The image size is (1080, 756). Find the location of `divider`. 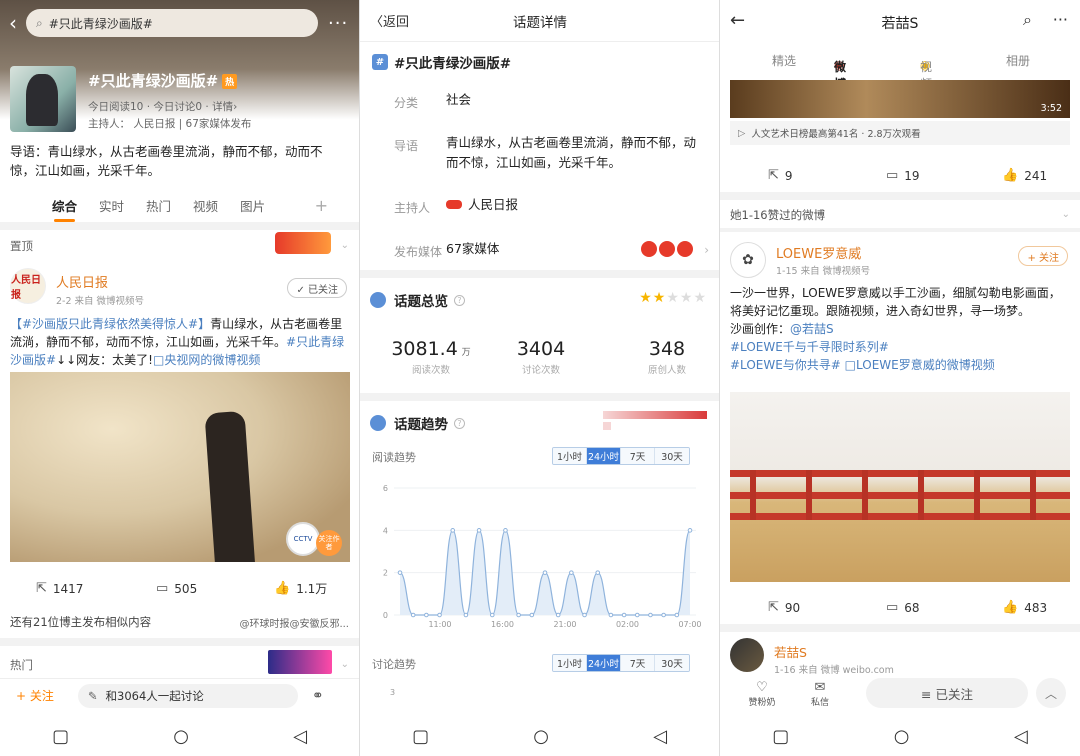

divider is located at coordinates (179, 226).